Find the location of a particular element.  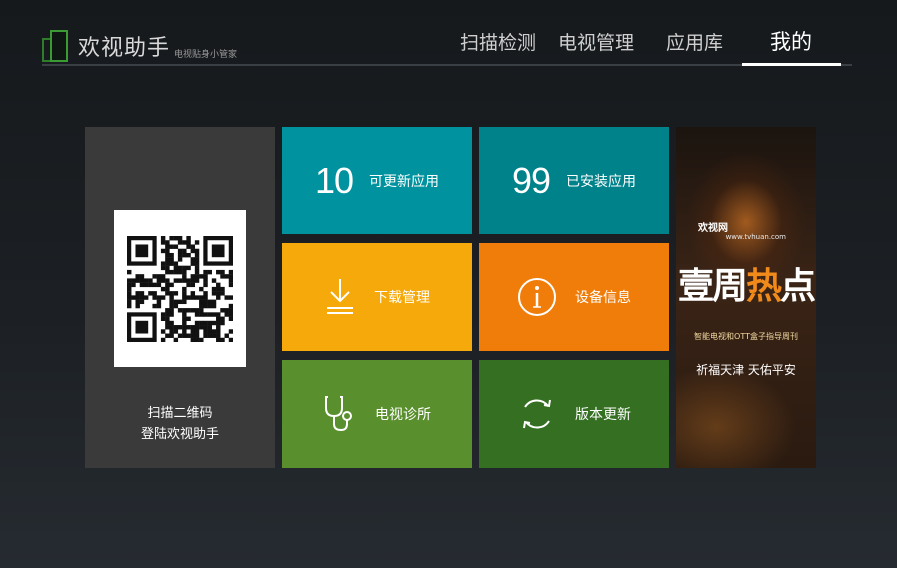

promo-slogan: 祈福天津 天佑平安 is located at coordinates (746, 370).